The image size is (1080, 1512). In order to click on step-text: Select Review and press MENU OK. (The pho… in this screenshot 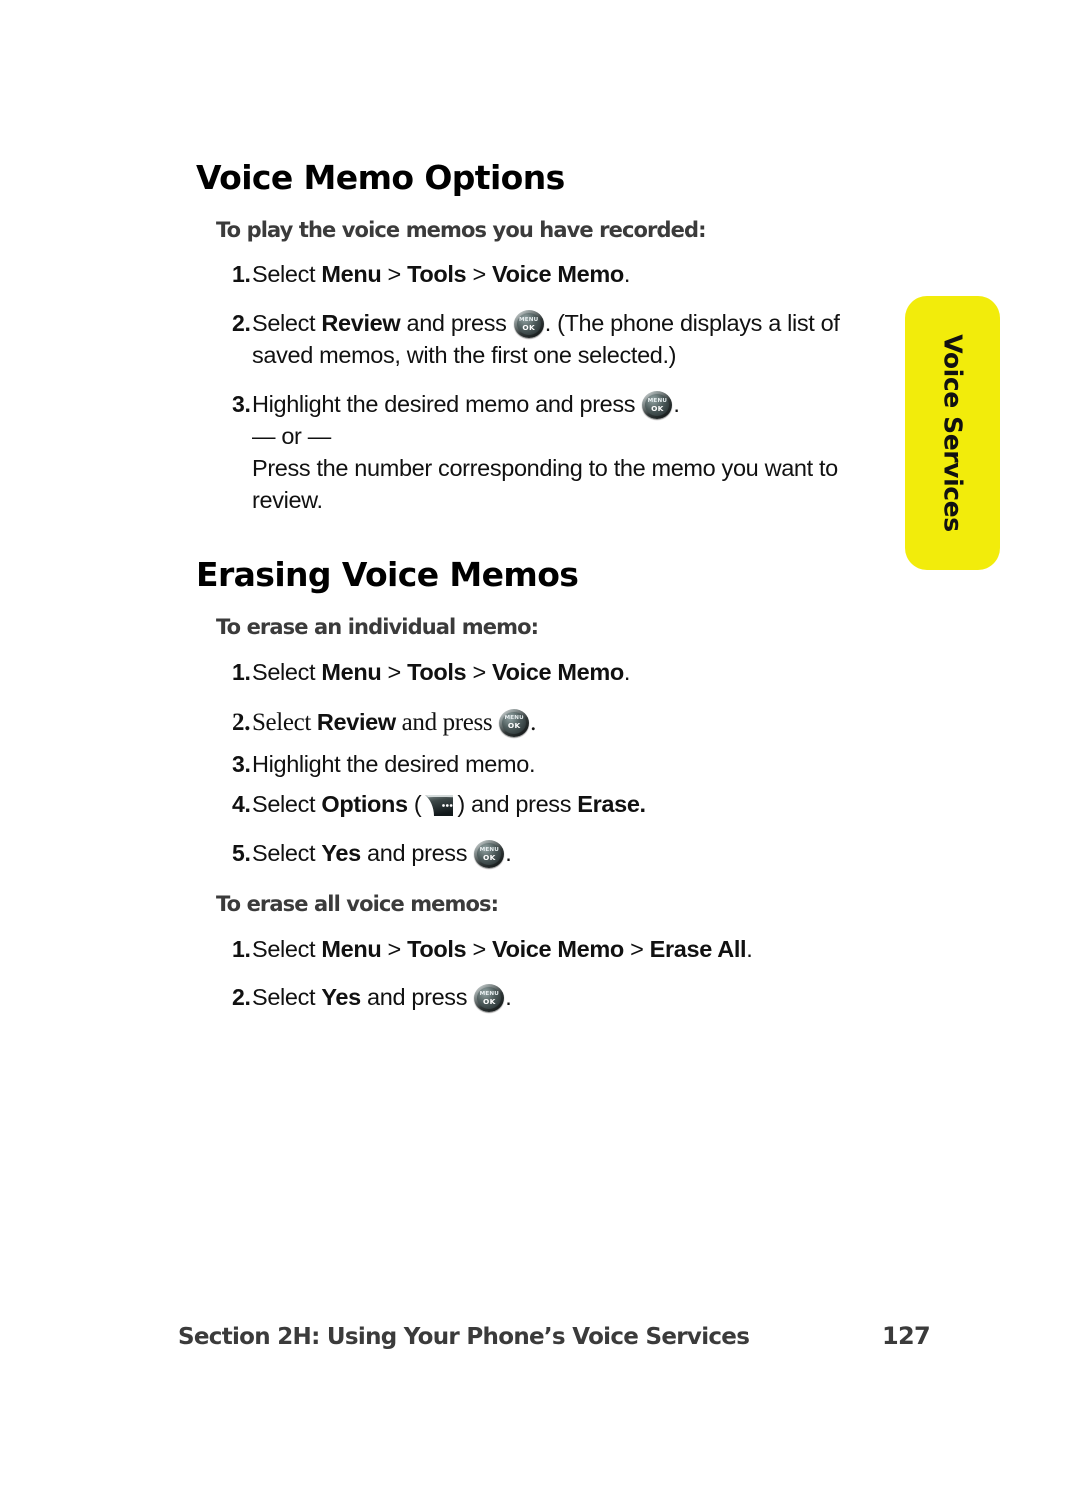, I will do `click(546, 339)`.